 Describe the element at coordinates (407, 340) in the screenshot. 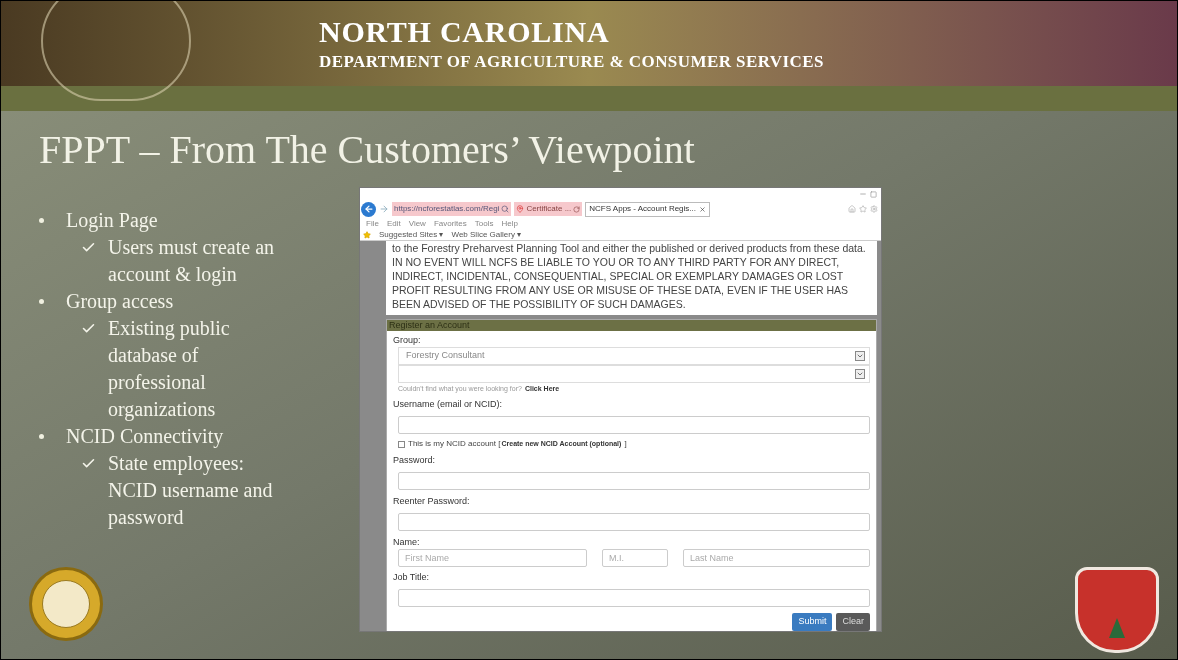

I see `field-label: Group:` at that location.